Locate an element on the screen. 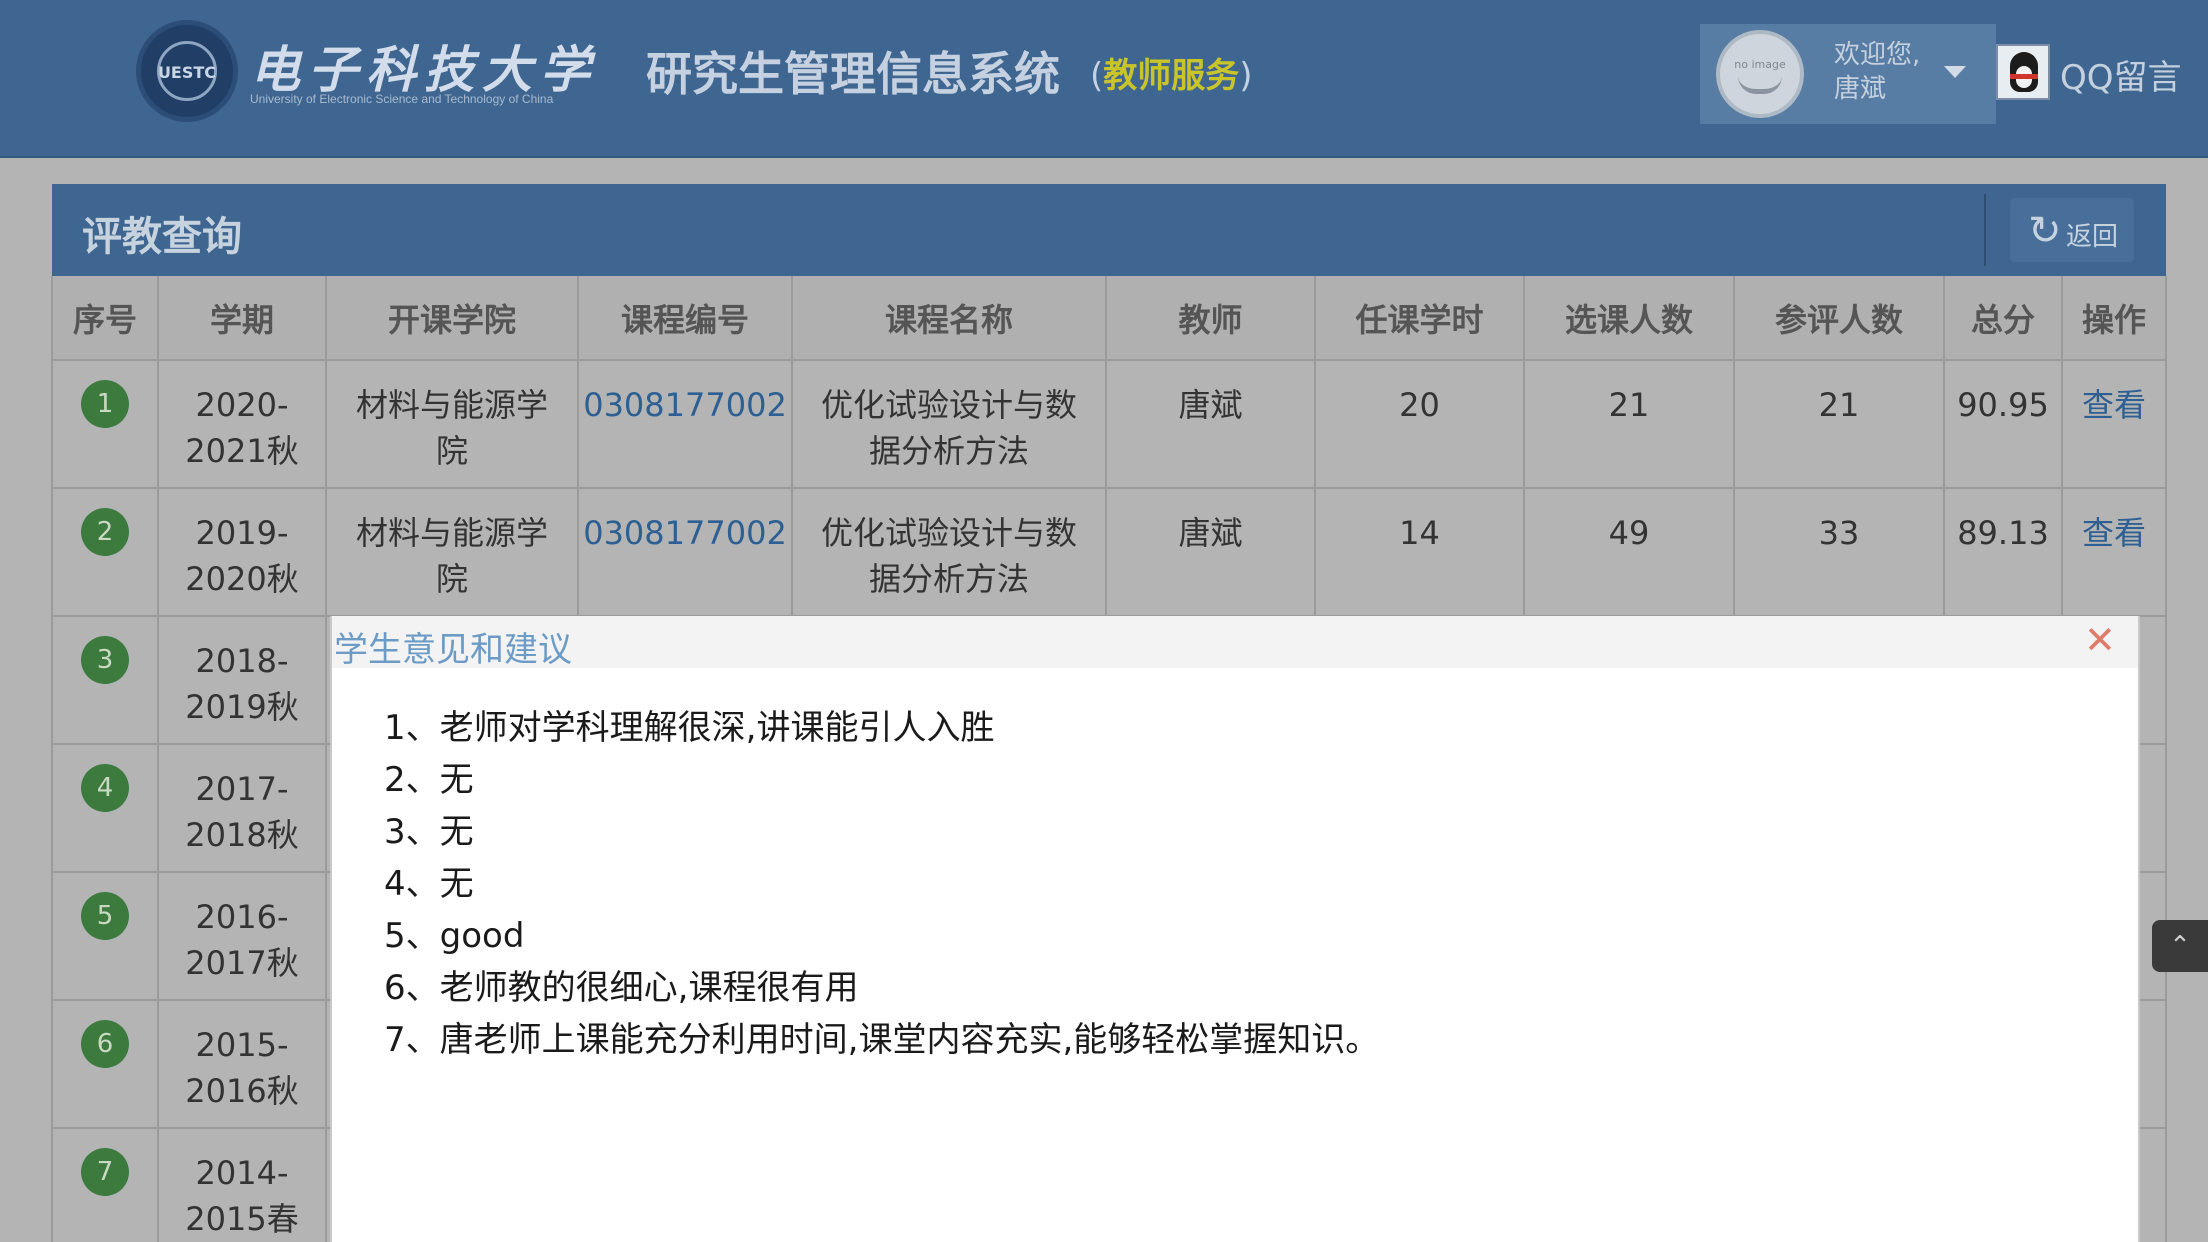 The image size is (2208, 1242). dialog-header: 学生意见和建议 ✕ is located at coordinates (1235, 643).